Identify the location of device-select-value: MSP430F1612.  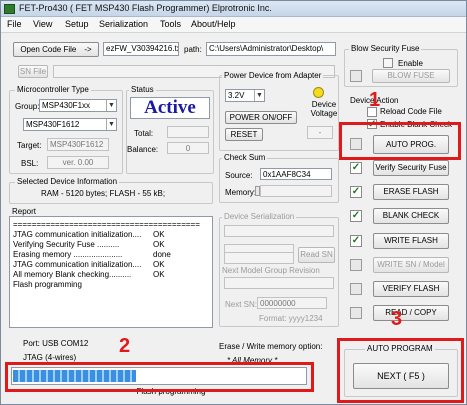
(53, 124).